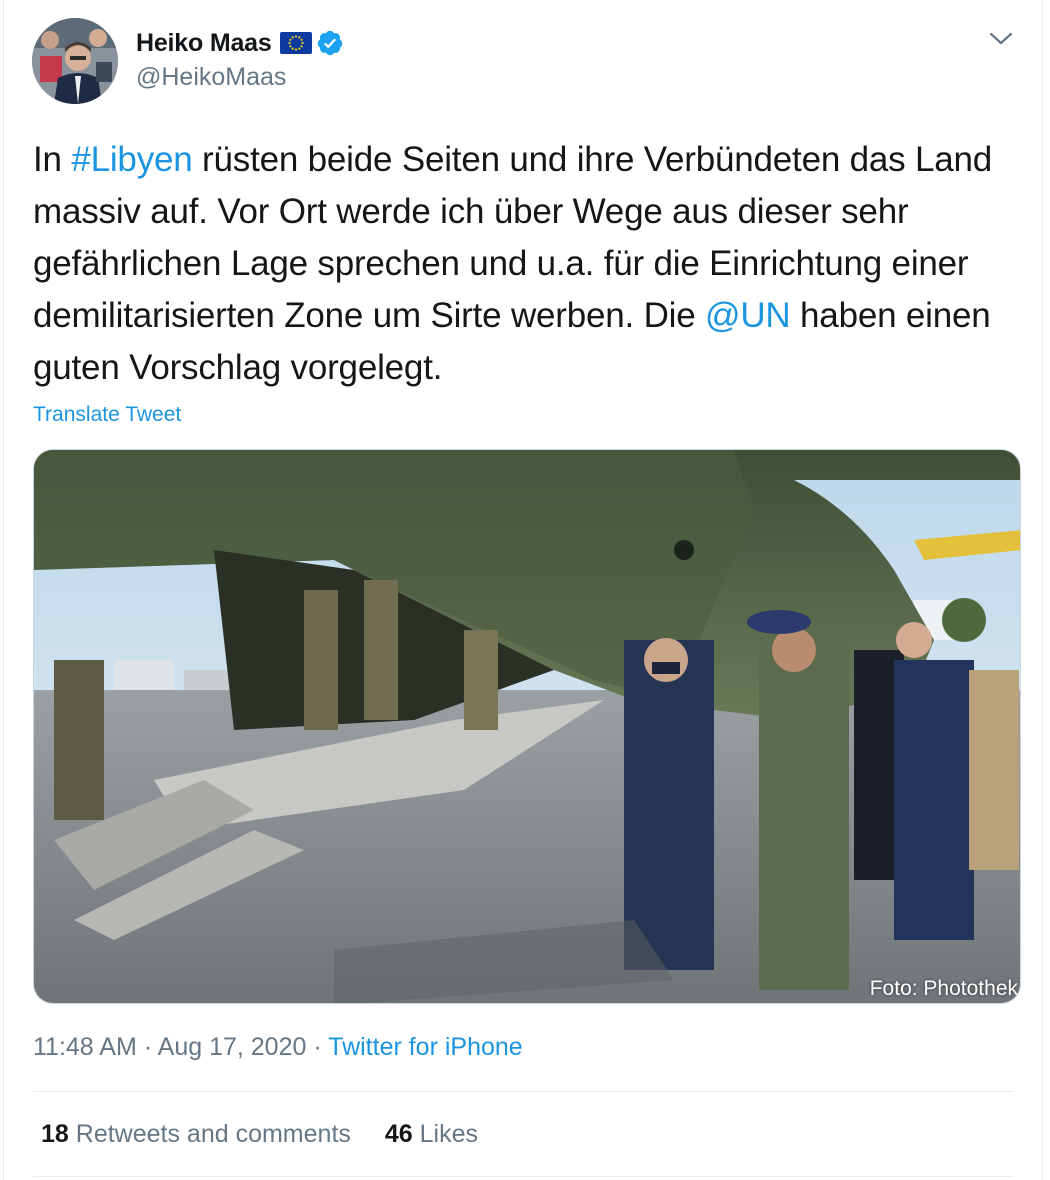 This screenshot has height=1180, width=1050. I want to click on eu-flag-icon, so click(295, 43).